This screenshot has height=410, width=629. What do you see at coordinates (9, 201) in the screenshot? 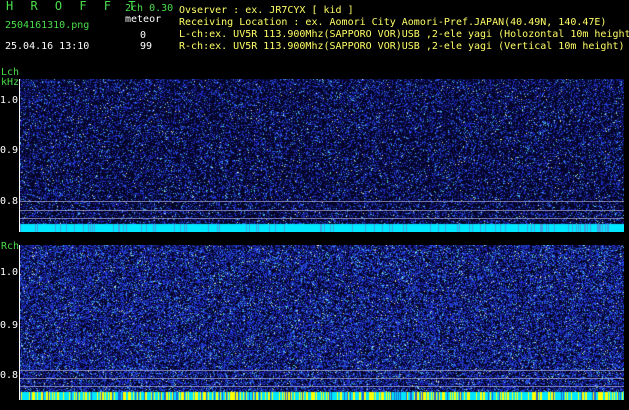
I see `lch-ytick-label: 0.8` at bounding box center [9, 201].